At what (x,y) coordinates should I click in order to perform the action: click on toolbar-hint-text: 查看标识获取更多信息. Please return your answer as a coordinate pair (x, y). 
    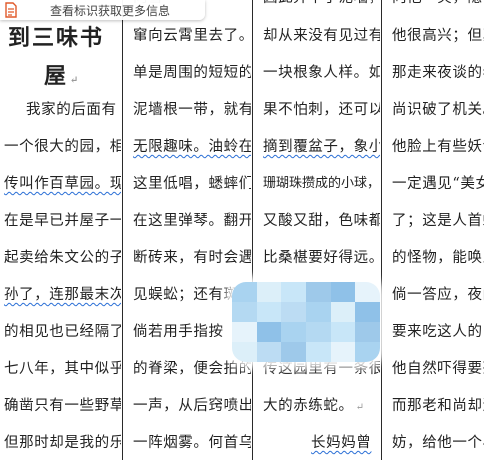
    Looking at the image, I should click on (110, 10).